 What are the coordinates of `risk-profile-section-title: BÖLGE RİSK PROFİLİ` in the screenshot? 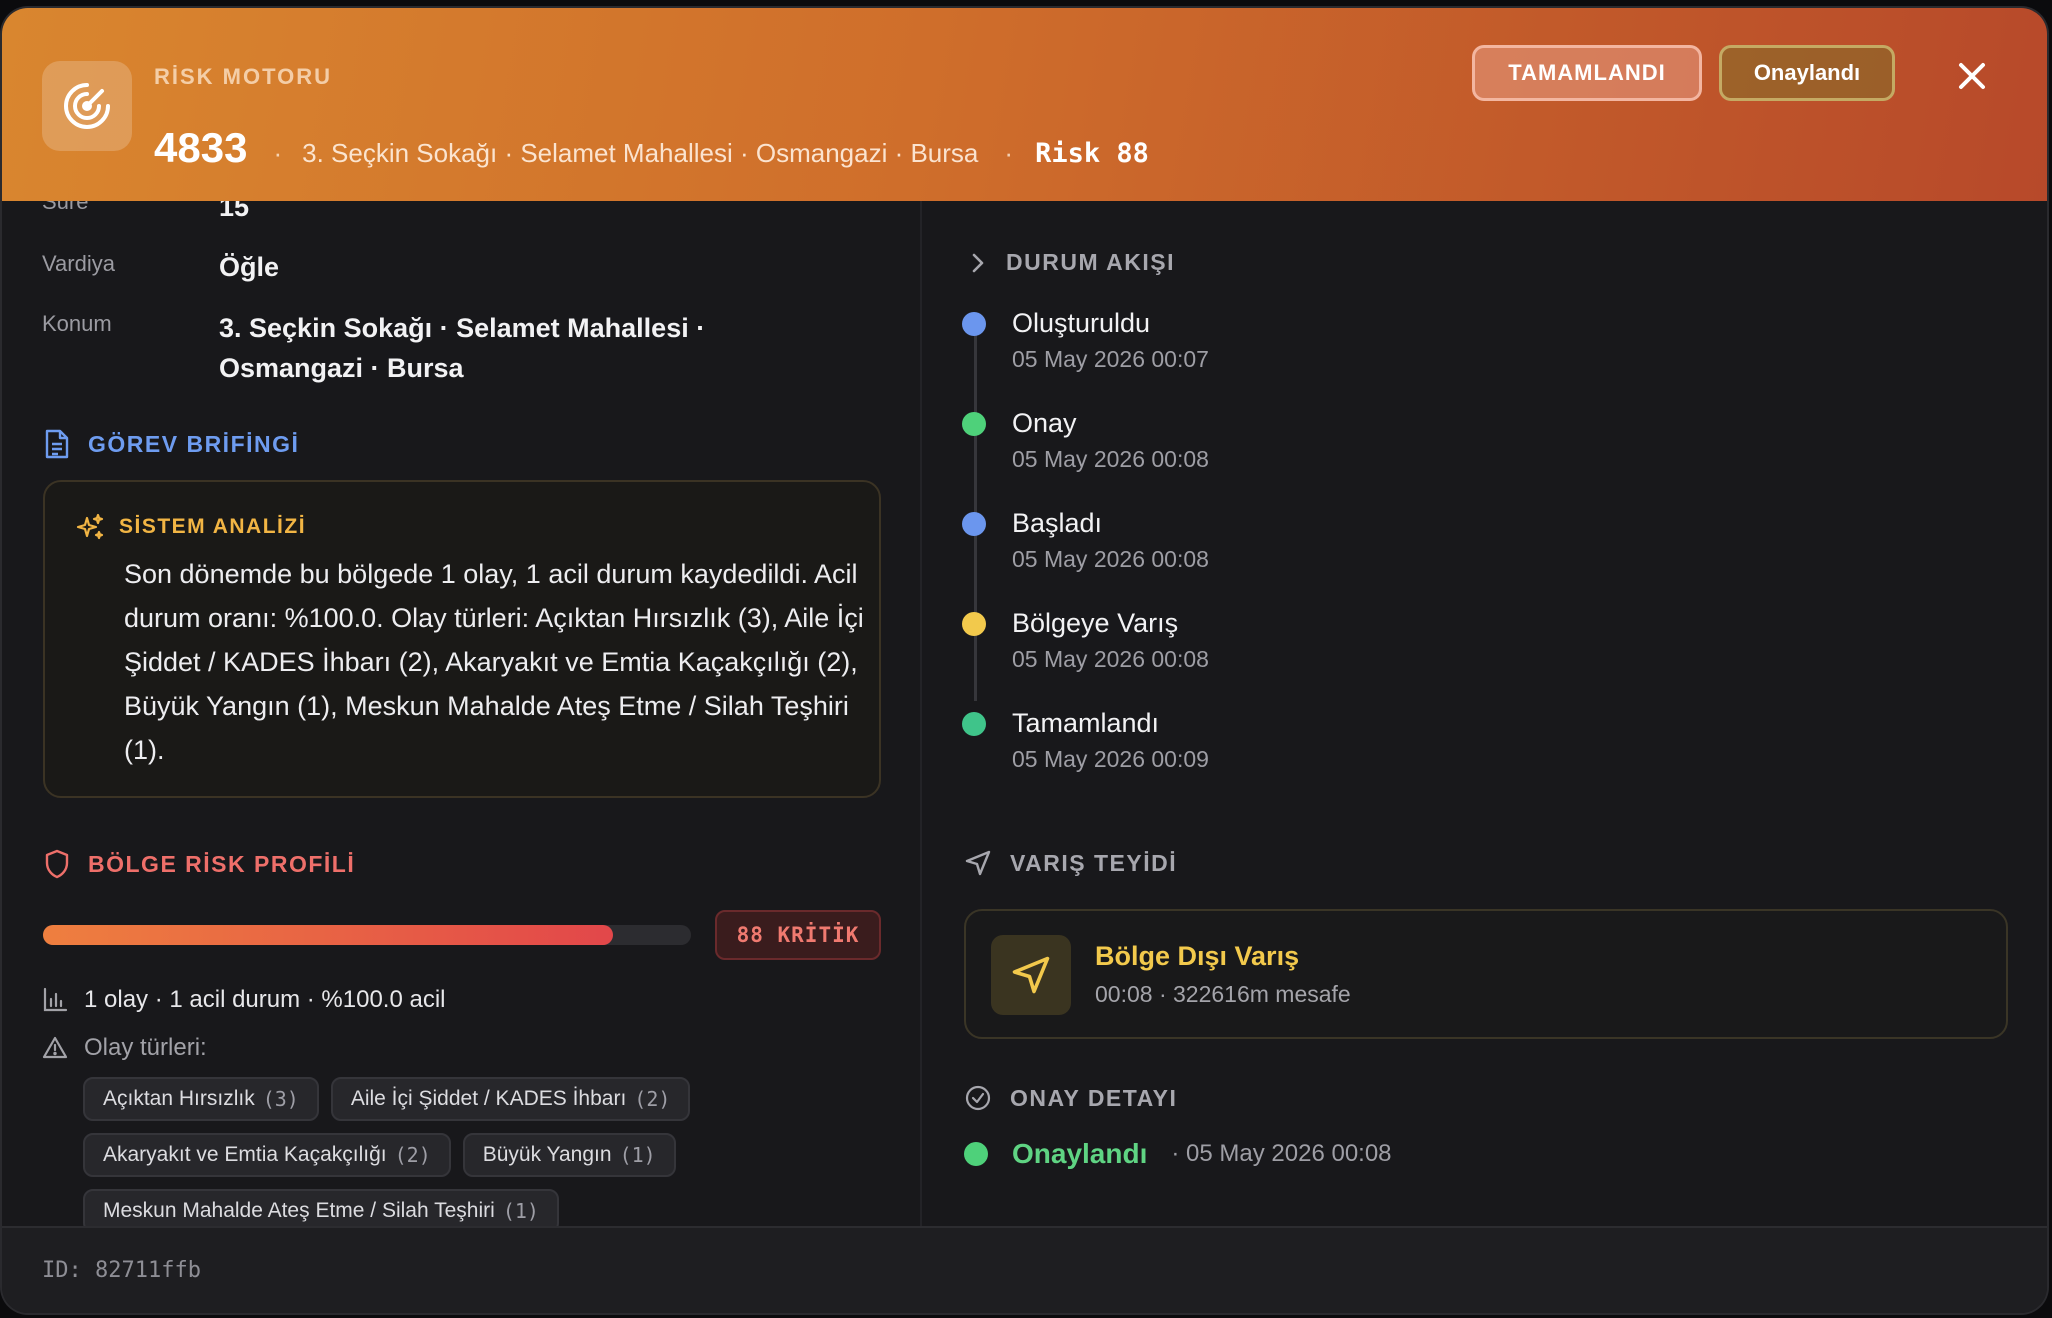 It's located at (199, 864).